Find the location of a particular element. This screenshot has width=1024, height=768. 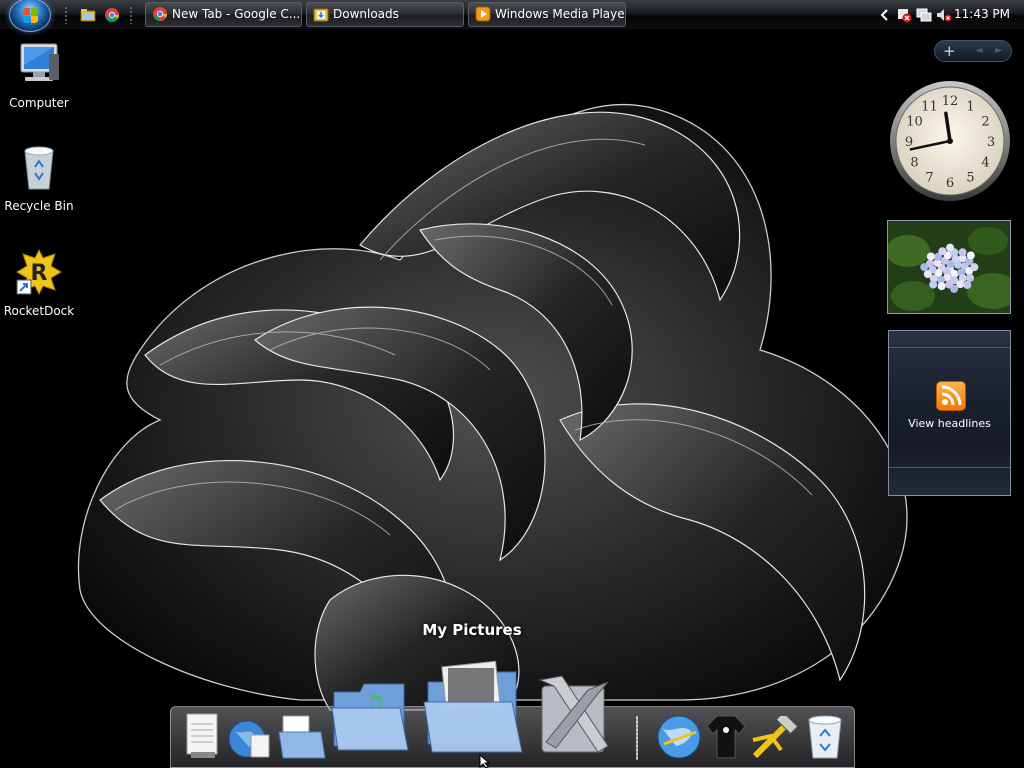

desktop-icon-rocketdock: R RocketDock is located at coordinates (39, 283).